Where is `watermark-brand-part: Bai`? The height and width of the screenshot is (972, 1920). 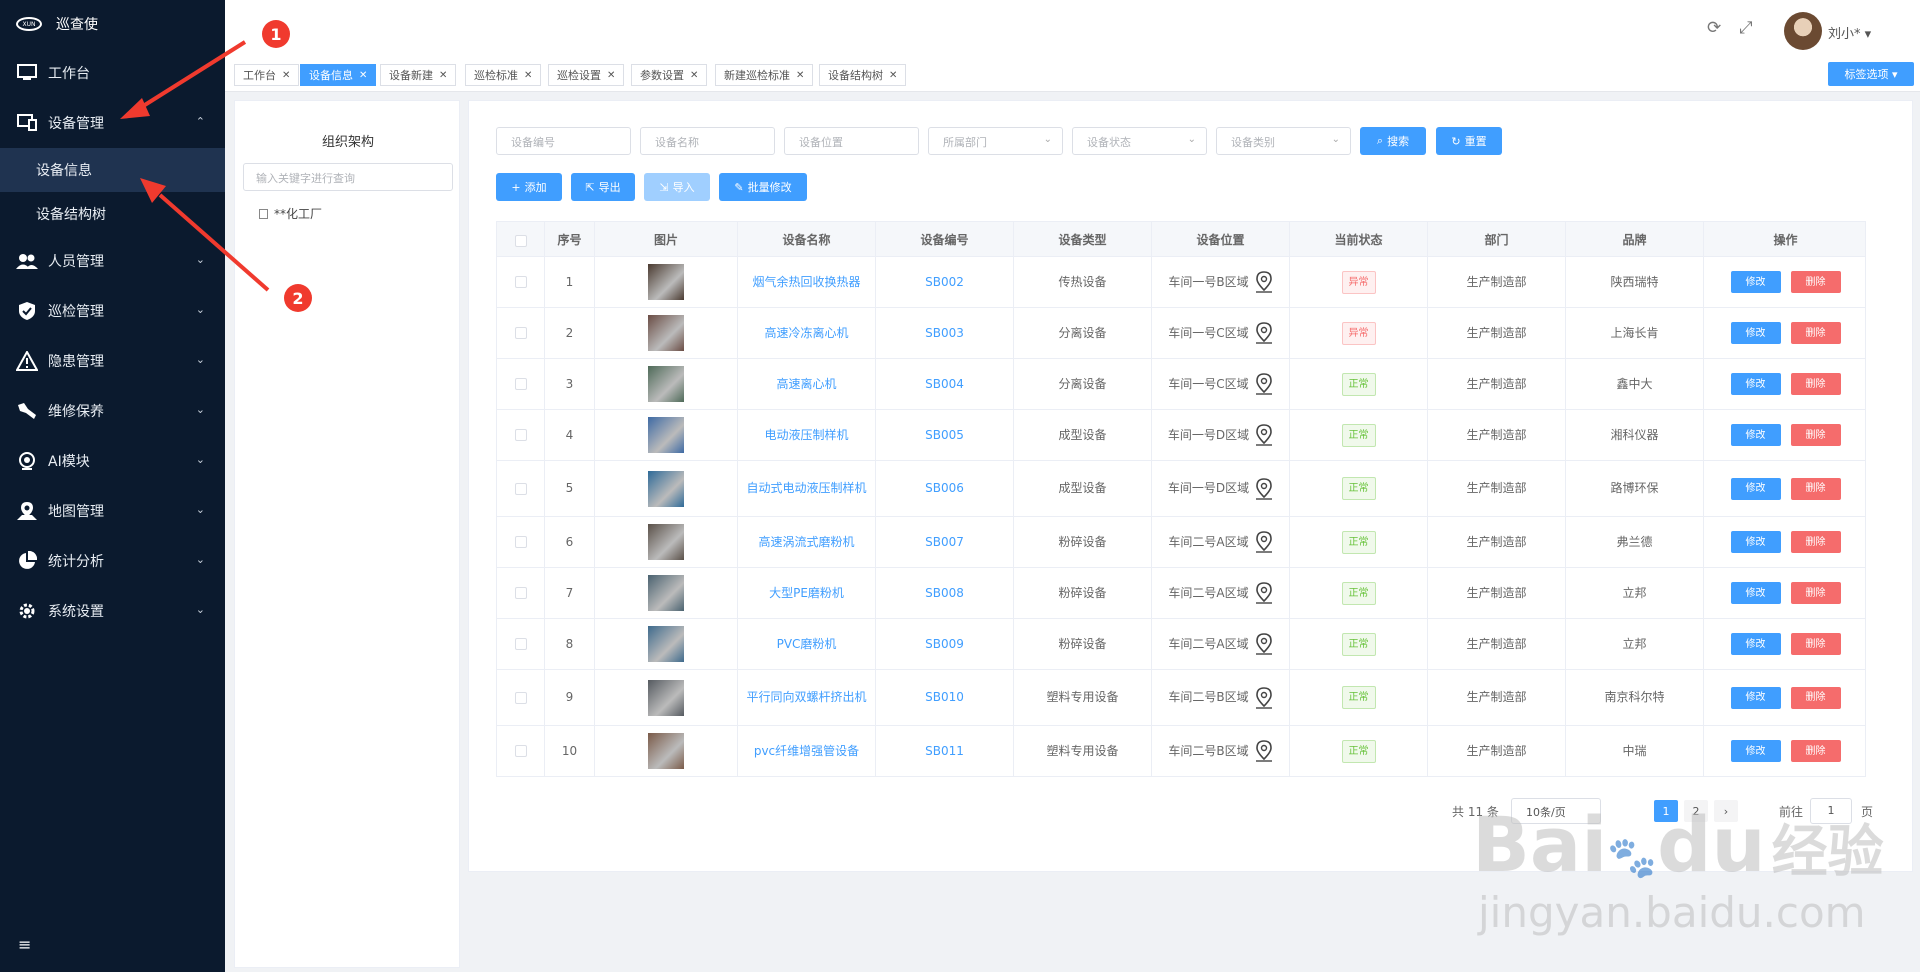 watermark-brand-part: Bai is located at coordinates (1540, 844).